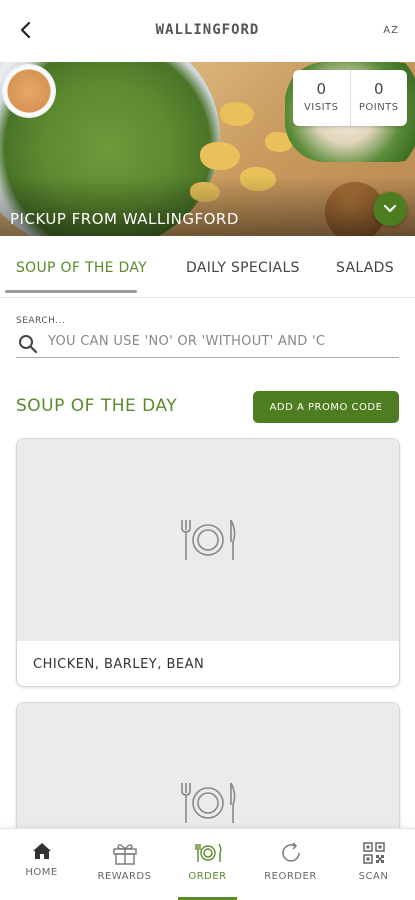 The height and width of the screenshot is (900, 415). What do you see at coordinates (326, 407) in the screenshot?
I see `add-promo-code-button: ADD A PROMO CODE` at bounding box center [326, 407].